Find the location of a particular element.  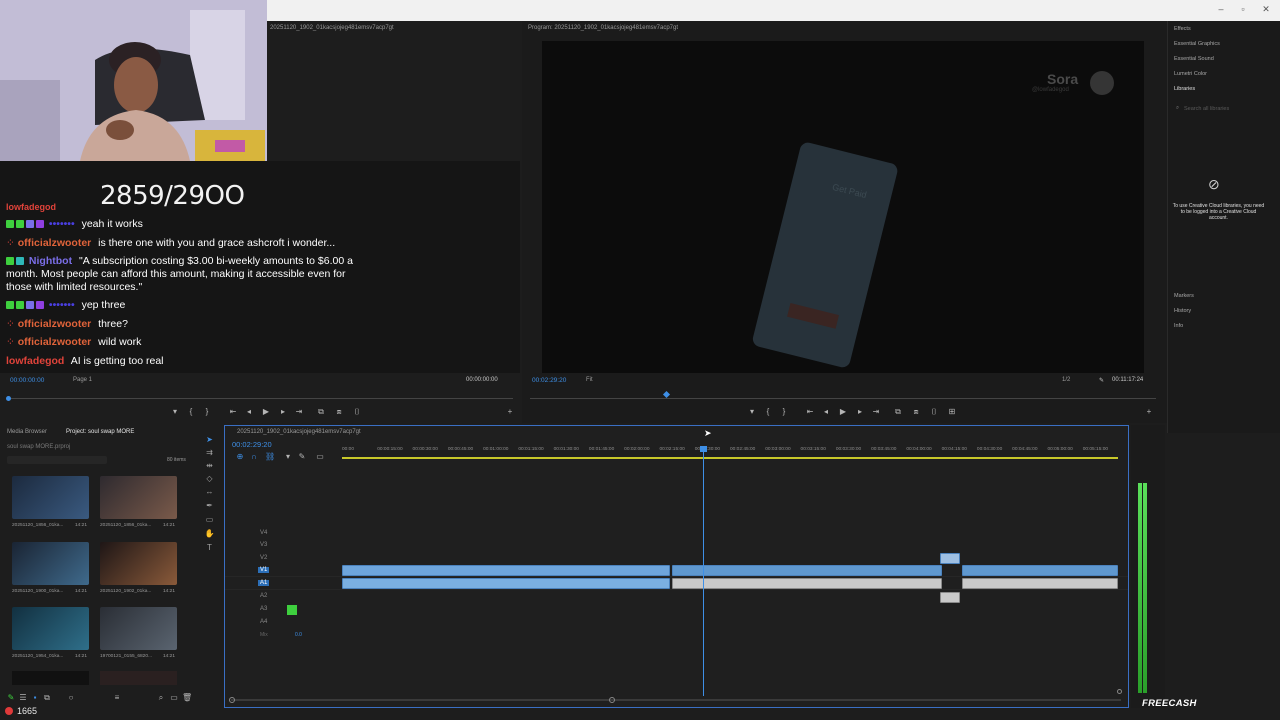

insert-icon: ⧉ is located at coordinates (321, 411).